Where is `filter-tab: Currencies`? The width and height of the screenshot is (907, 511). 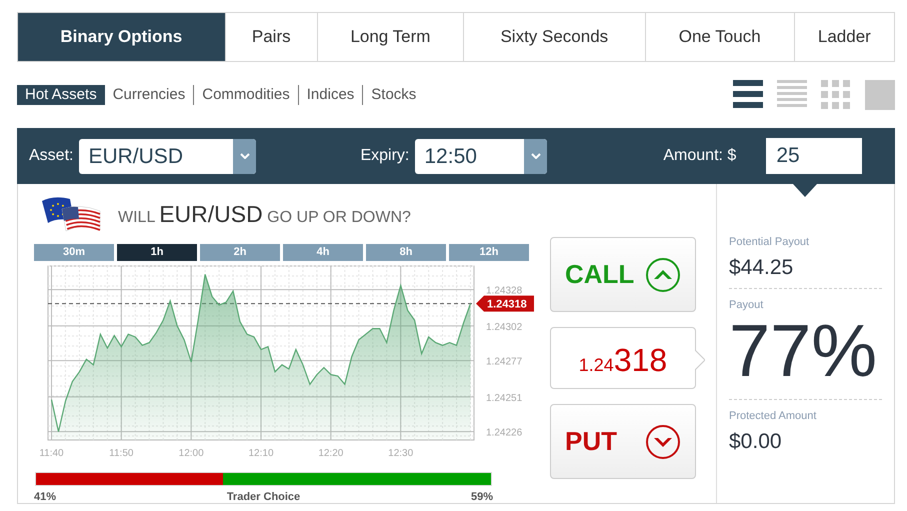
filter-tab: Currencies is located at coordinates (149, 95).